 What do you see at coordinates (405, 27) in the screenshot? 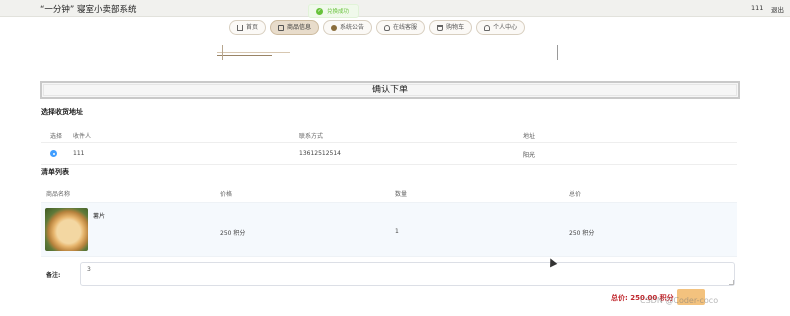
I see `nav-item-label: 在线客服` at bounding box center [405, 27].